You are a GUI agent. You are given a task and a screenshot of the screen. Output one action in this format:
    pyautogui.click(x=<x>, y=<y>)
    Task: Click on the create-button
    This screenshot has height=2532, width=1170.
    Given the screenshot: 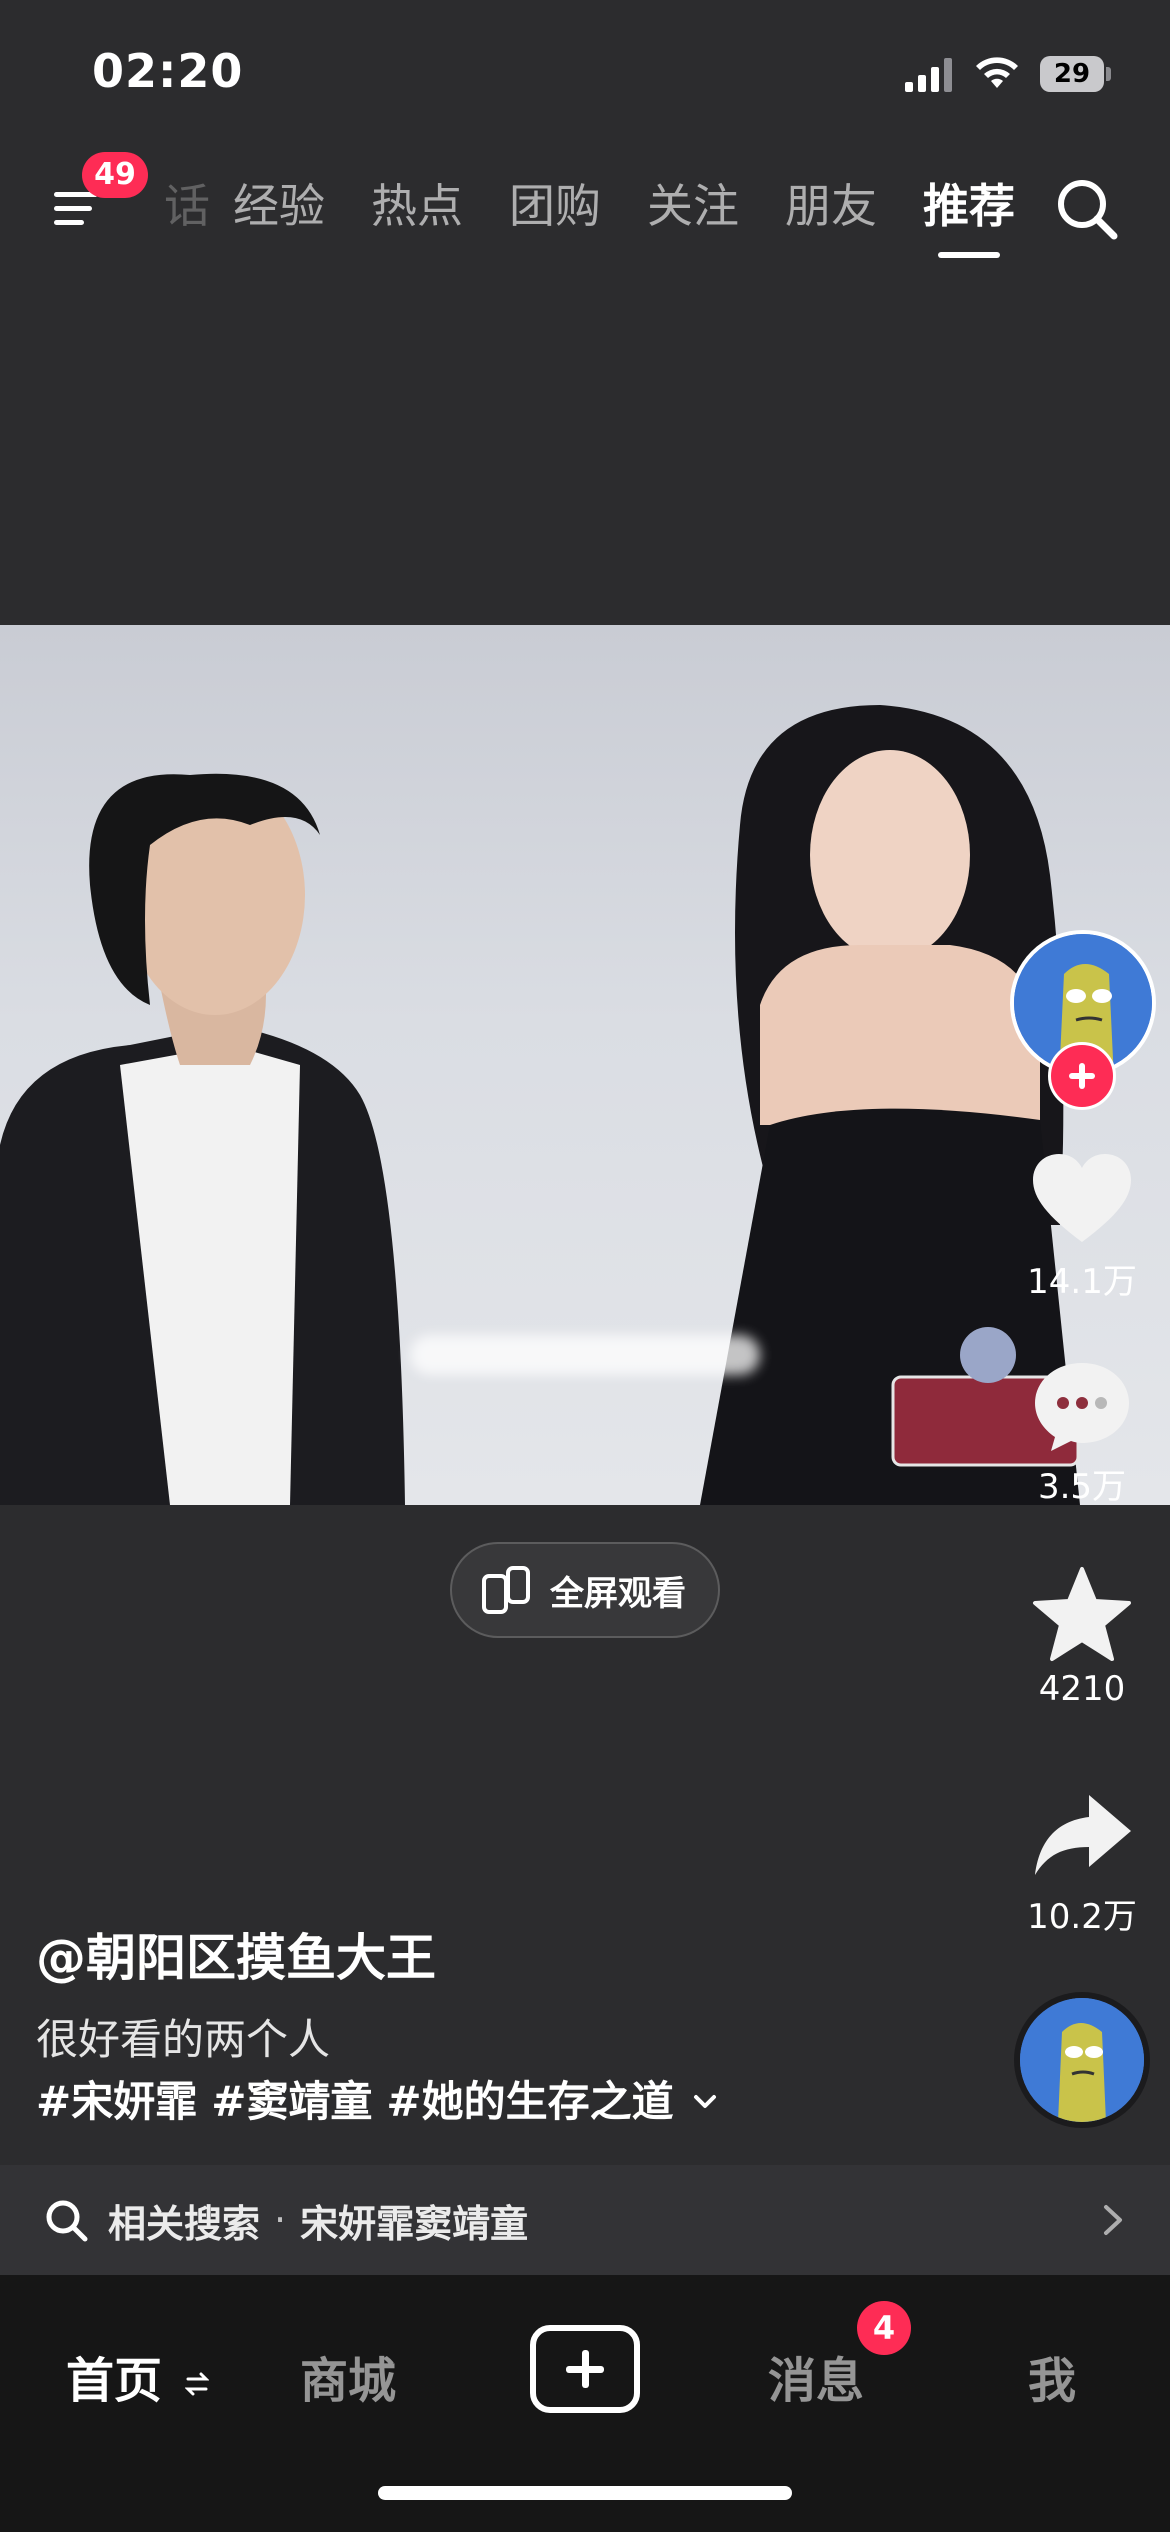 What is the action you would take?
    pyautogui.click(x=585, y=2369)
    